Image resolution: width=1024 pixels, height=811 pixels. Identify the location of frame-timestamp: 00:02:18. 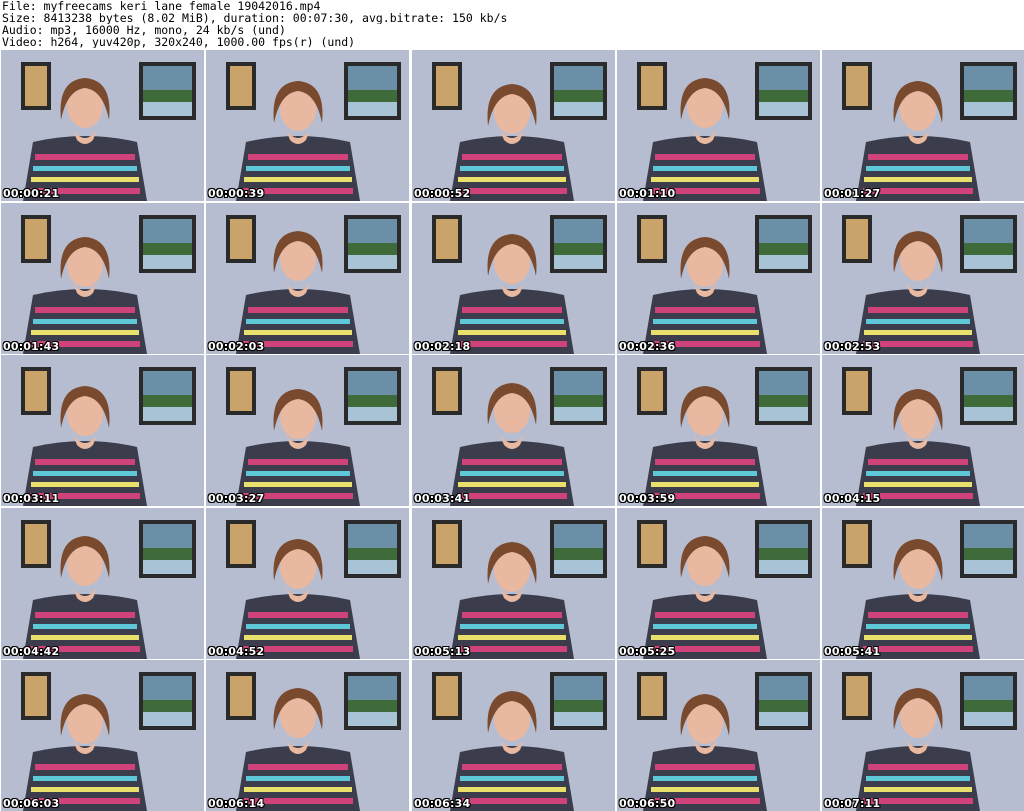
(442, 346).